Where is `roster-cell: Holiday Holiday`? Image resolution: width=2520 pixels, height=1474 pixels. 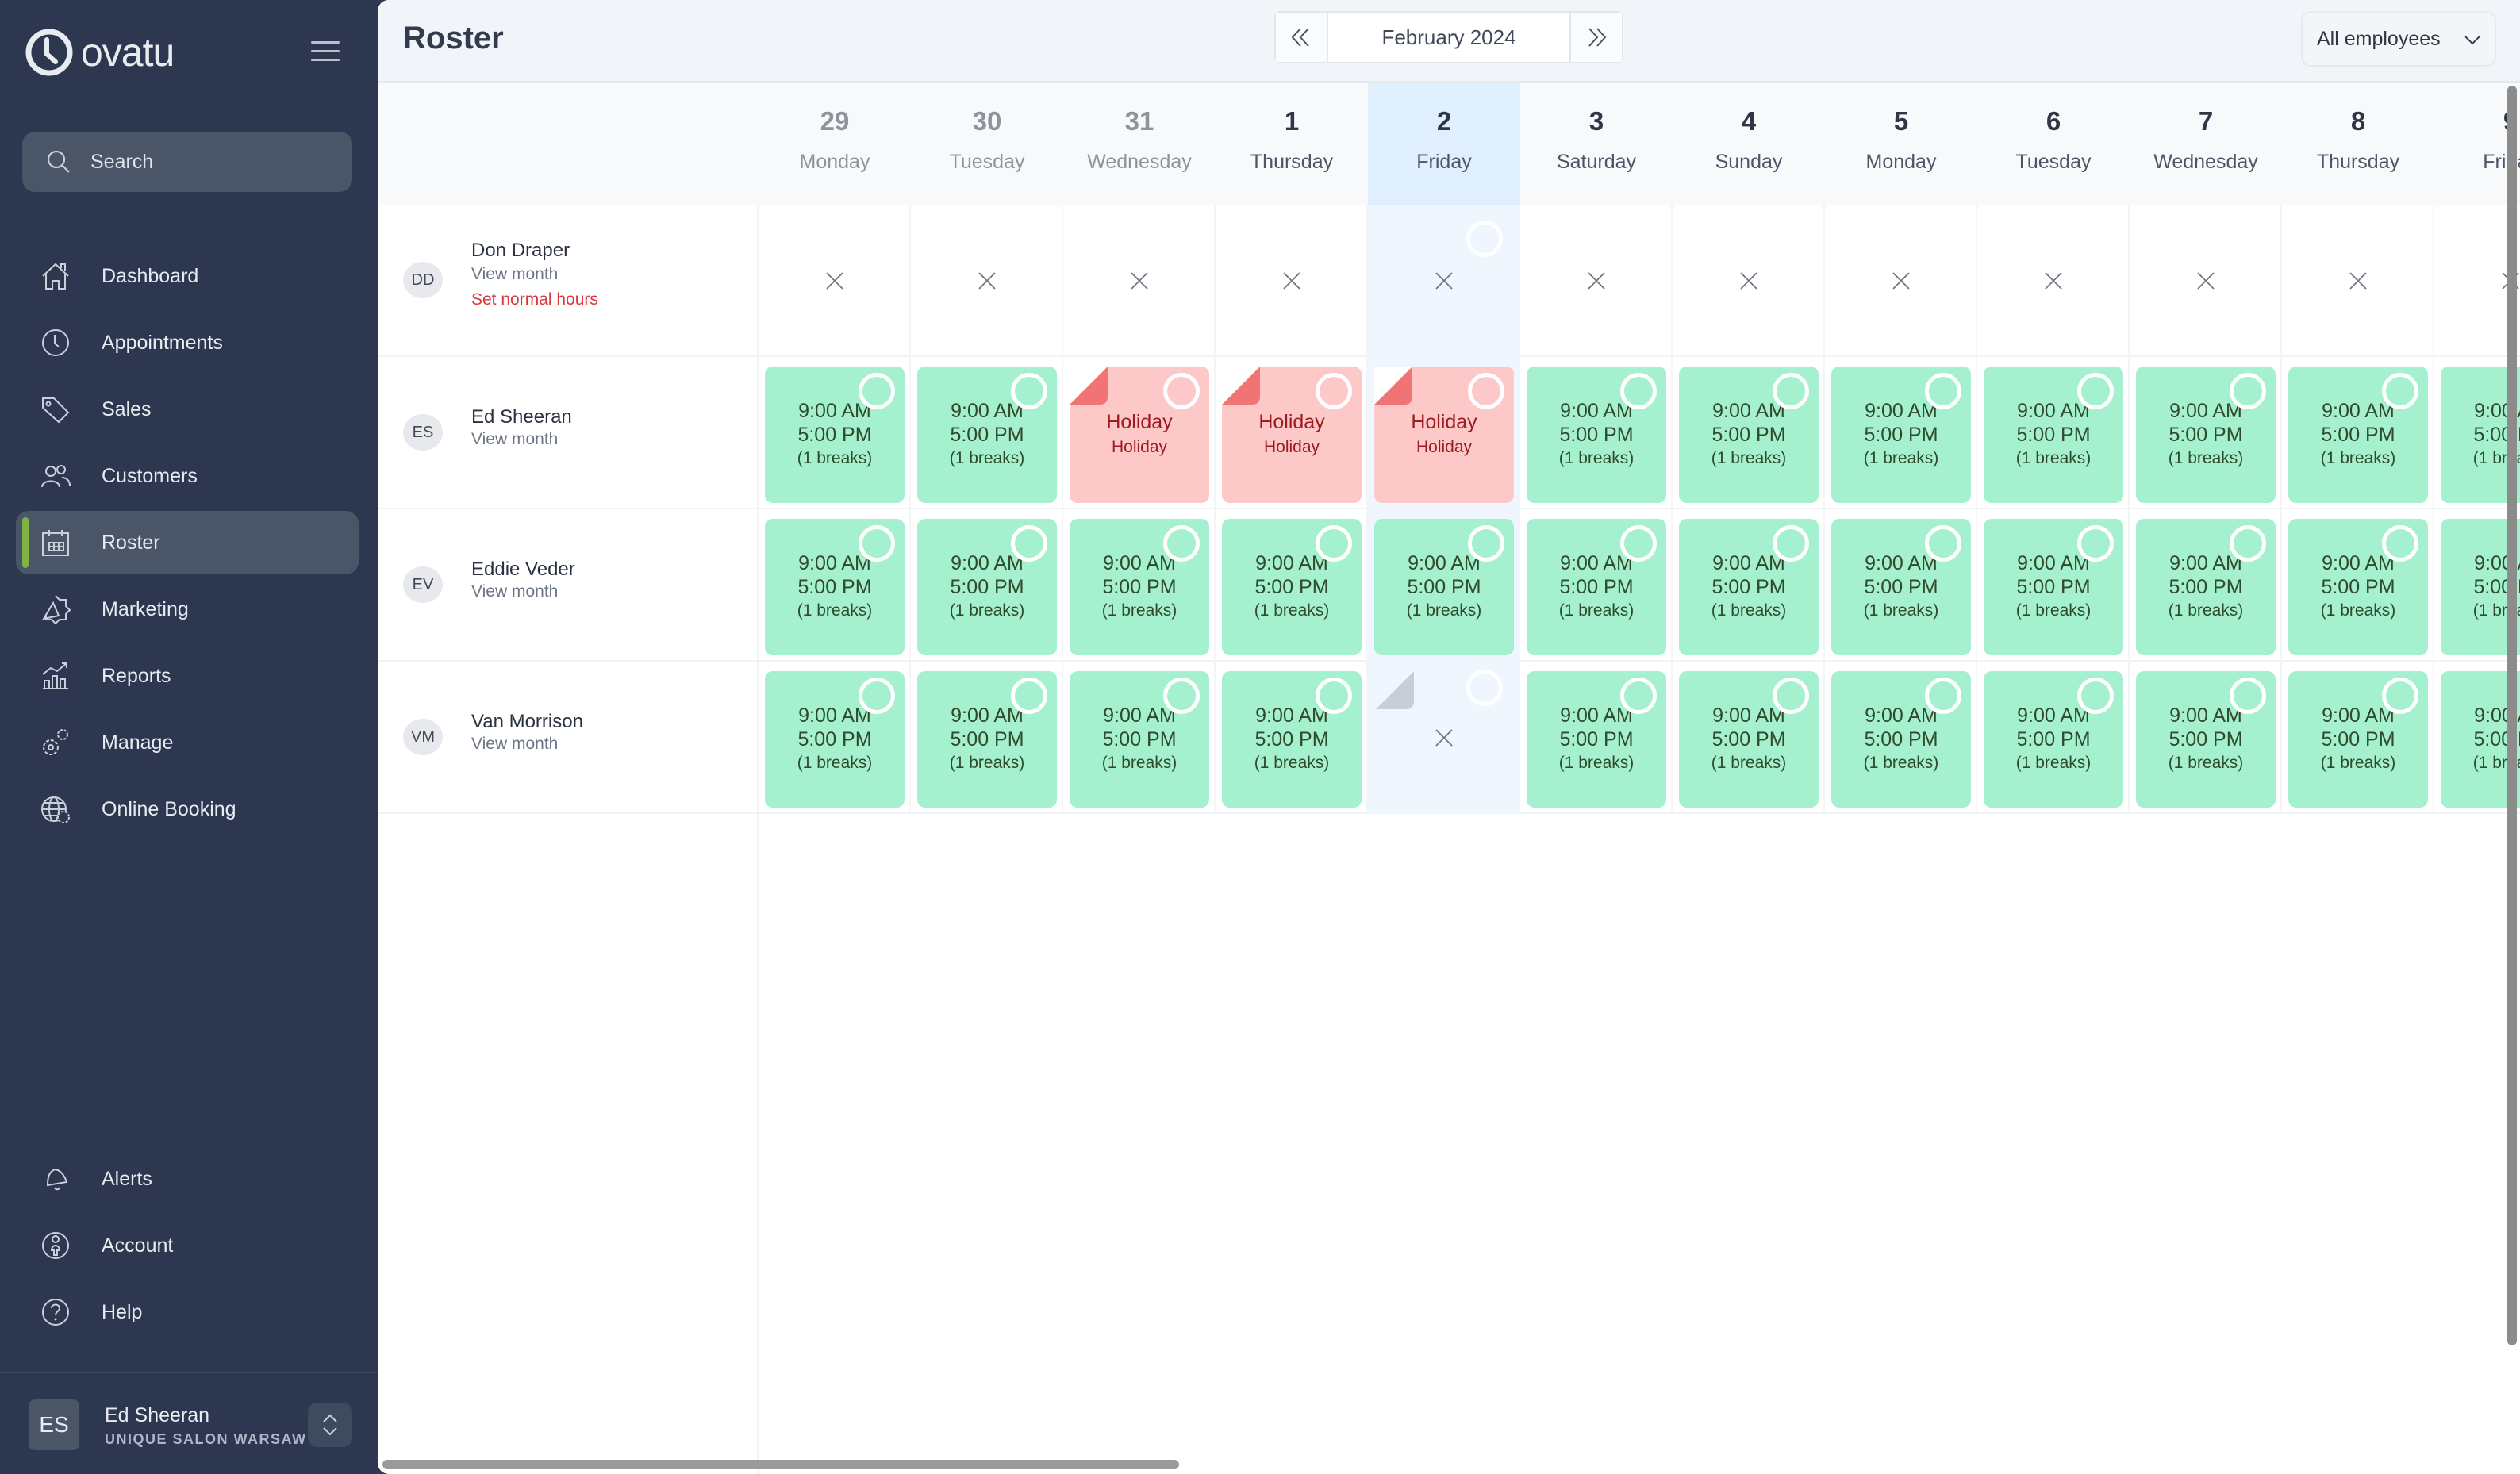
roster-cell: Holiday Holiday is located at coordinates (1444, 433).